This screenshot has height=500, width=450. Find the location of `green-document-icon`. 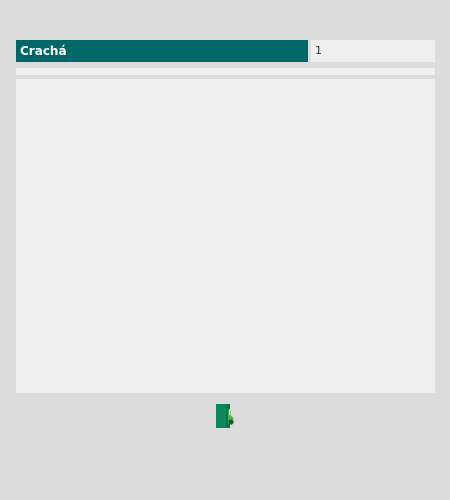

green-document-icon is located at coordinates (226, 416).